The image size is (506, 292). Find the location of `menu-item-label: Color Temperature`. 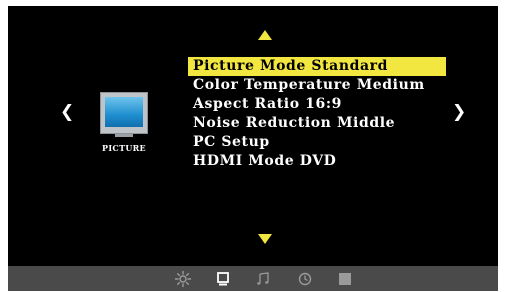

menu-item-label: Color Temperature is located at coordinates (272, 85).